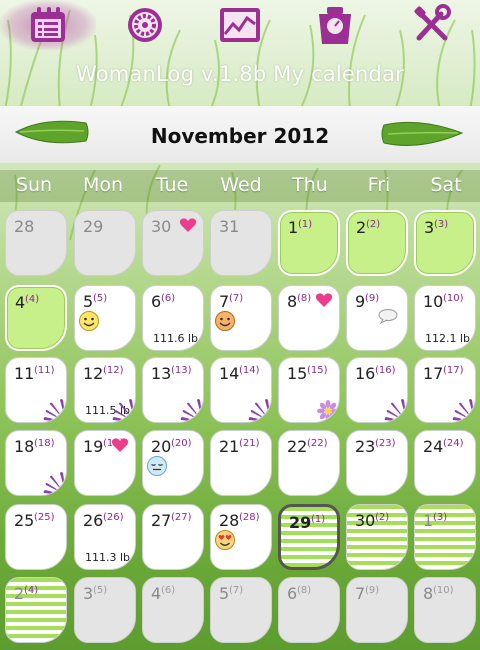 The width and height of the screenshot is (480, 650). Describe the element at coordinates (249, 443) in the screenshot. I see `cycle-day-number: (21)` at that location.